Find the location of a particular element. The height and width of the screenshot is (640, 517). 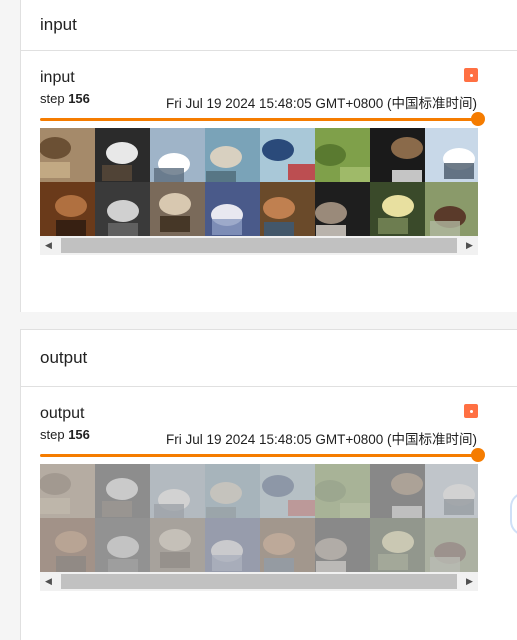

section-header-label: output is located at coordinates (64, 357).